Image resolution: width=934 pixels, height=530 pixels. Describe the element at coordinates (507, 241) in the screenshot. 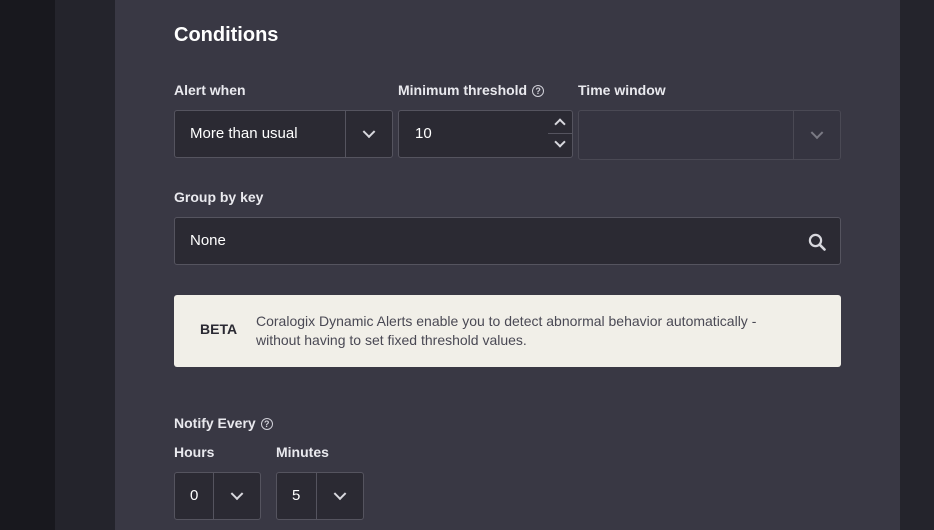

I see `group-by-key-search: None` at that location.